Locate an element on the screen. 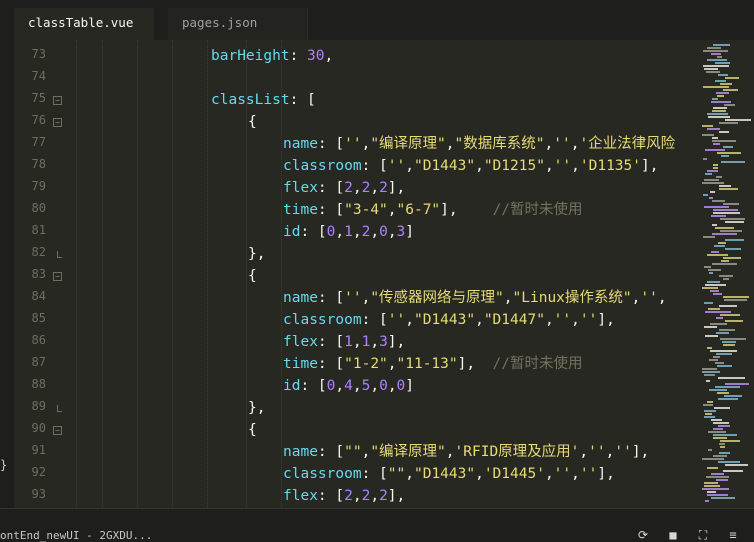 This screenshot has width=754, height=542. left-panel-edge: } is located at coordinates (7, 254).